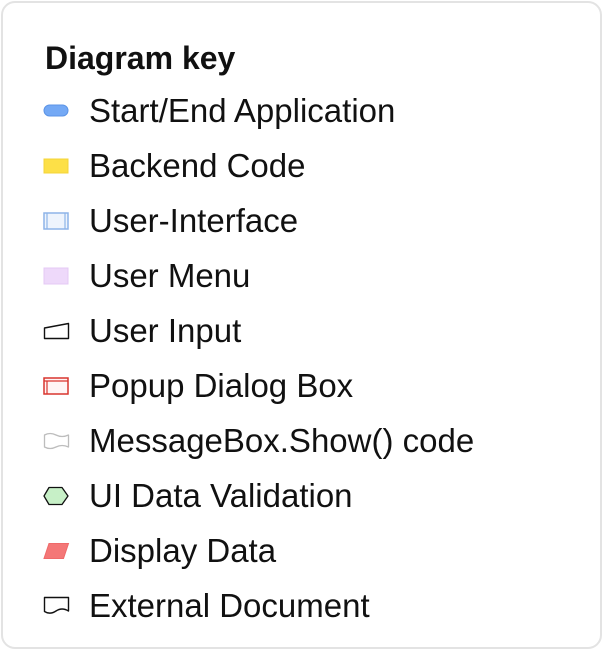  What do you see at coordinates (221, 385) in the screenshot?
I see `legend-item-label: Popup Dialog Box` at bounding box center [221, 385].